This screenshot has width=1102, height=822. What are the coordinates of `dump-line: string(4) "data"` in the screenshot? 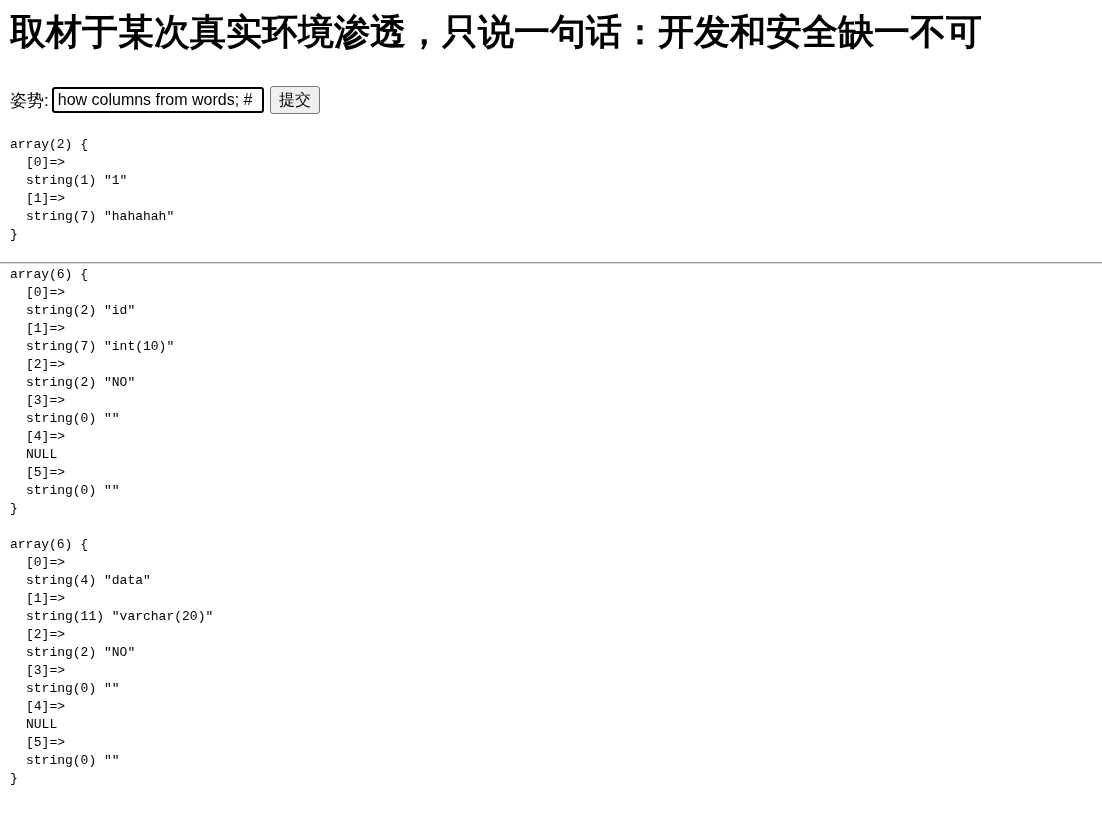 It's located at (88, 581).